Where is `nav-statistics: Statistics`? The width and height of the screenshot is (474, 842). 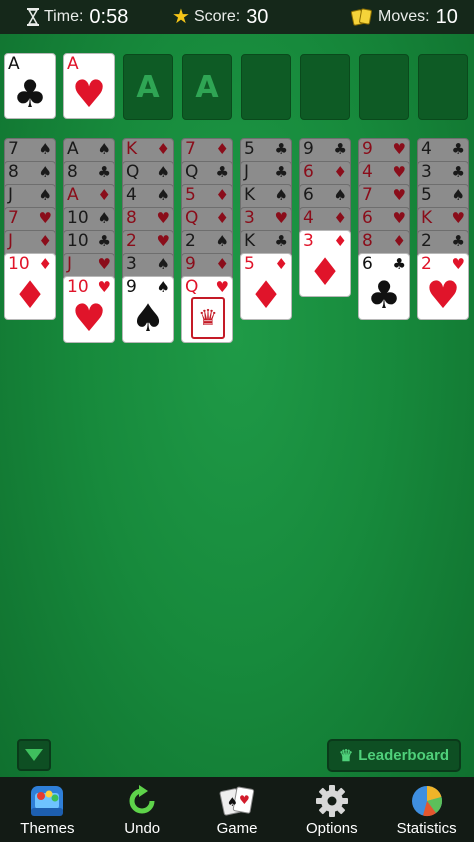 nav-statistics: Statistics is located at coordinates (426, 809).